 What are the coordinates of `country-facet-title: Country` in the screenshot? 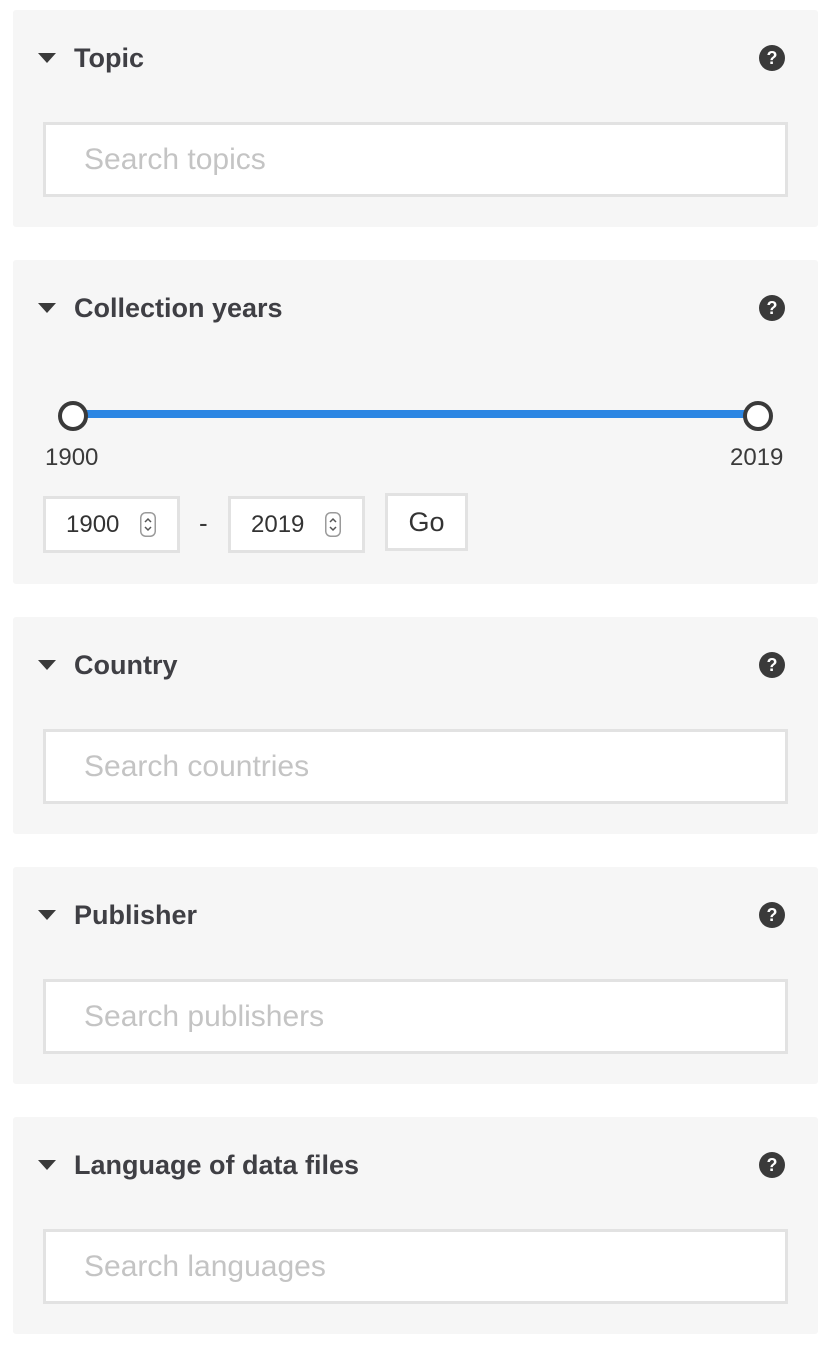 It's located at (126, 665).